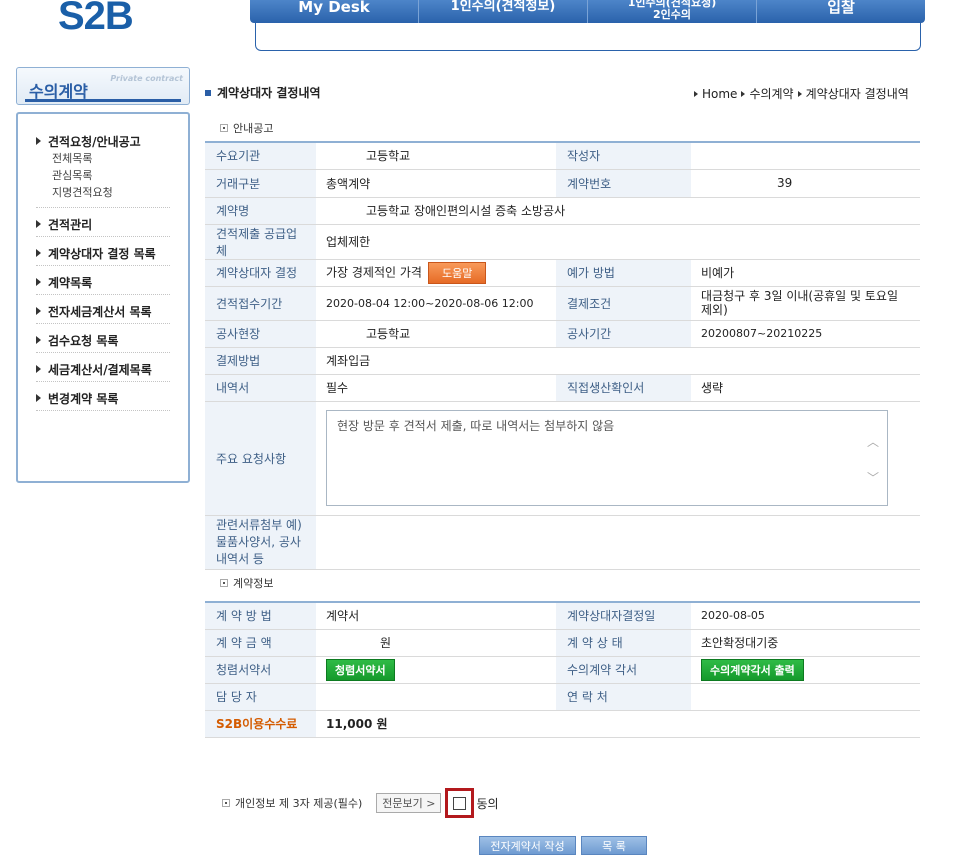 Image resolution: width=958 pixels, height=862 pixels. I want to click on docs-value, so click(618, 542).